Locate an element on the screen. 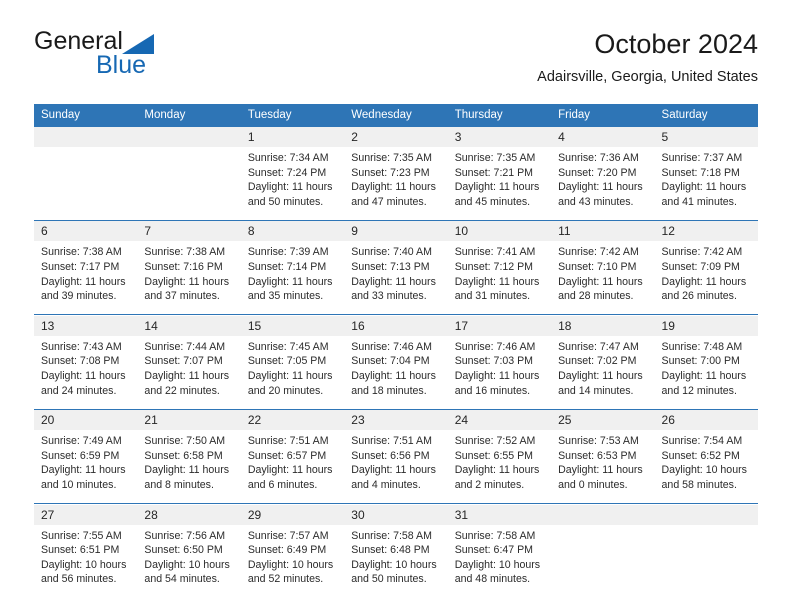  day-cell-number: 29 is located at coordinates (292, 514).